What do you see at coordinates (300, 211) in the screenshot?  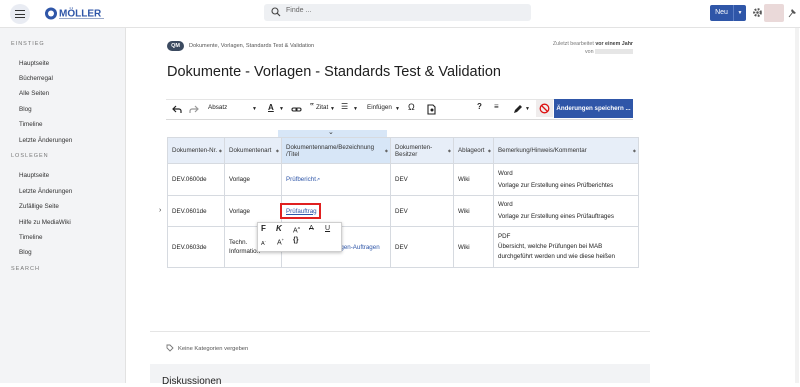 I see `selection-highlight` at bounding box center [300, 211].